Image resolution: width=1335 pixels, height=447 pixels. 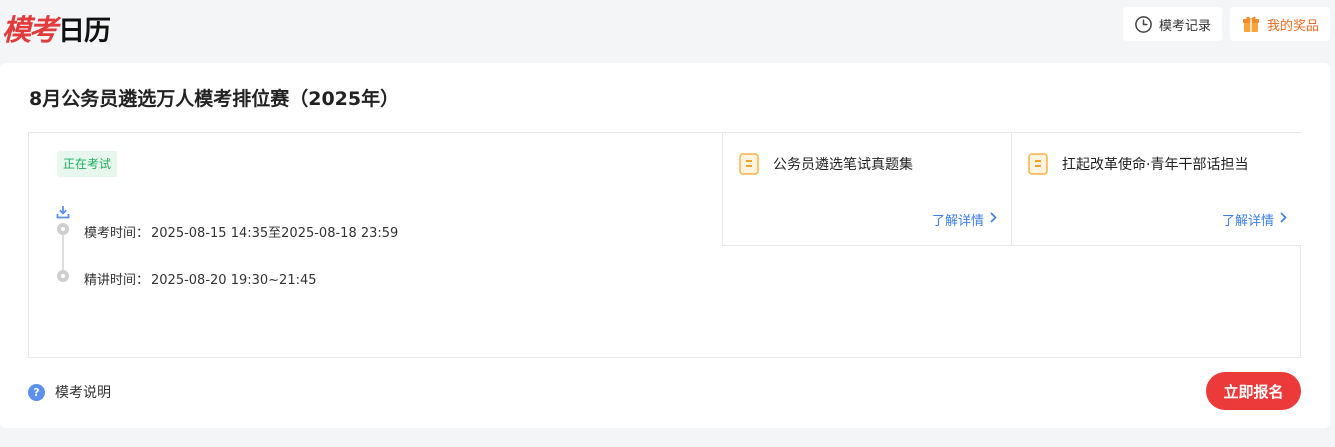 I want to click on exam-instructions-link: ? 模考说明, so click(x=69, y=392).